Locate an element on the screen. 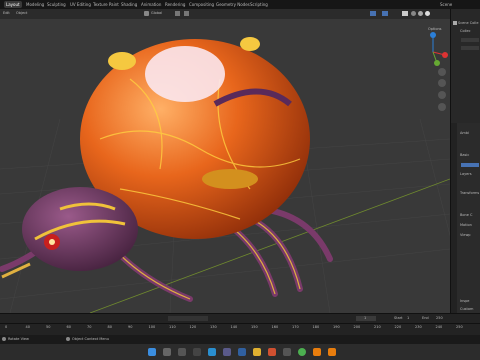 The width and height of the screenshot is (480, 360). tab-shading: Shading is located at coordinates (129, 4).